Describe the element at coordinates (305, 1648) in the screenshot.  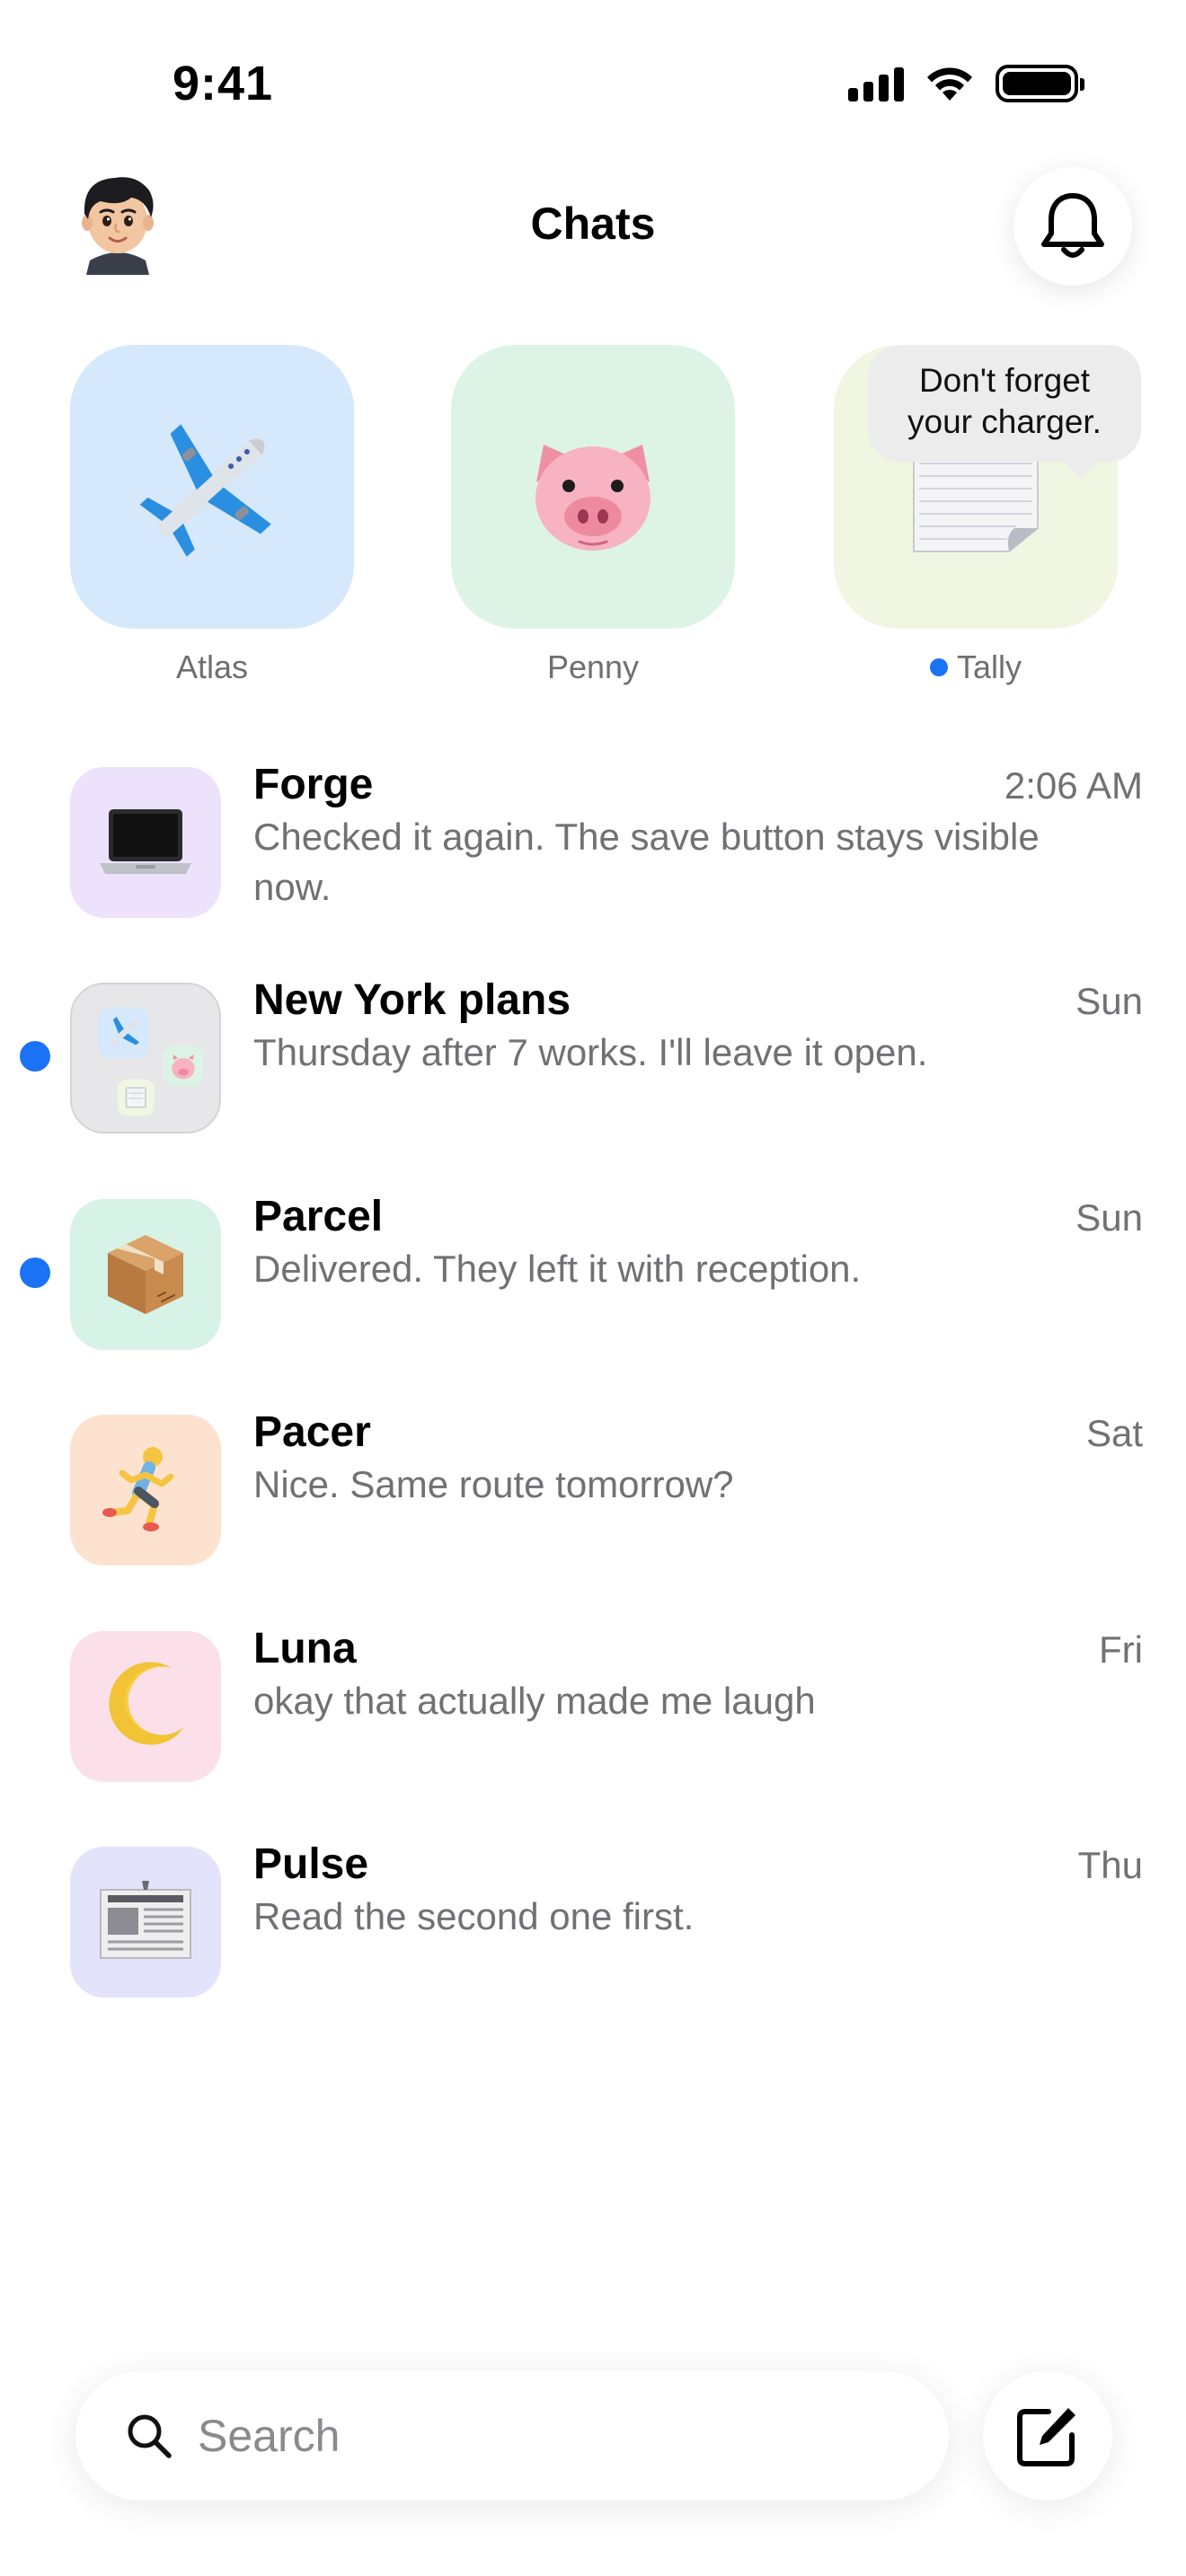
I see `chat-name: Luna` at that location.